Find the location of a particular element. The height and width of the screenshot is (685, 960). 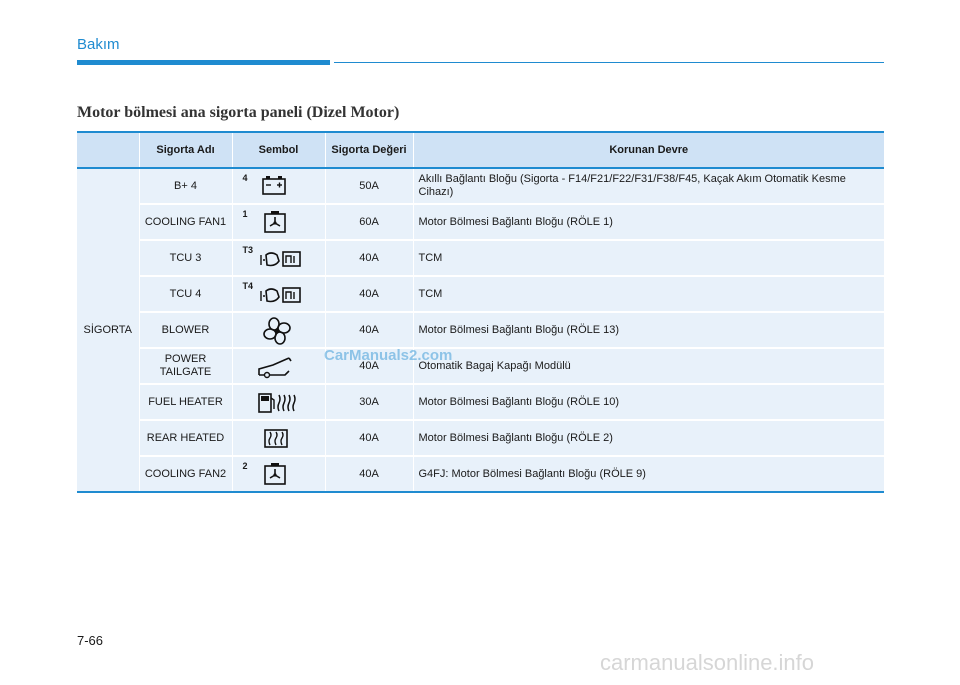

fuse-name: POWER TAILGATE is located at coordinates (185, 366).